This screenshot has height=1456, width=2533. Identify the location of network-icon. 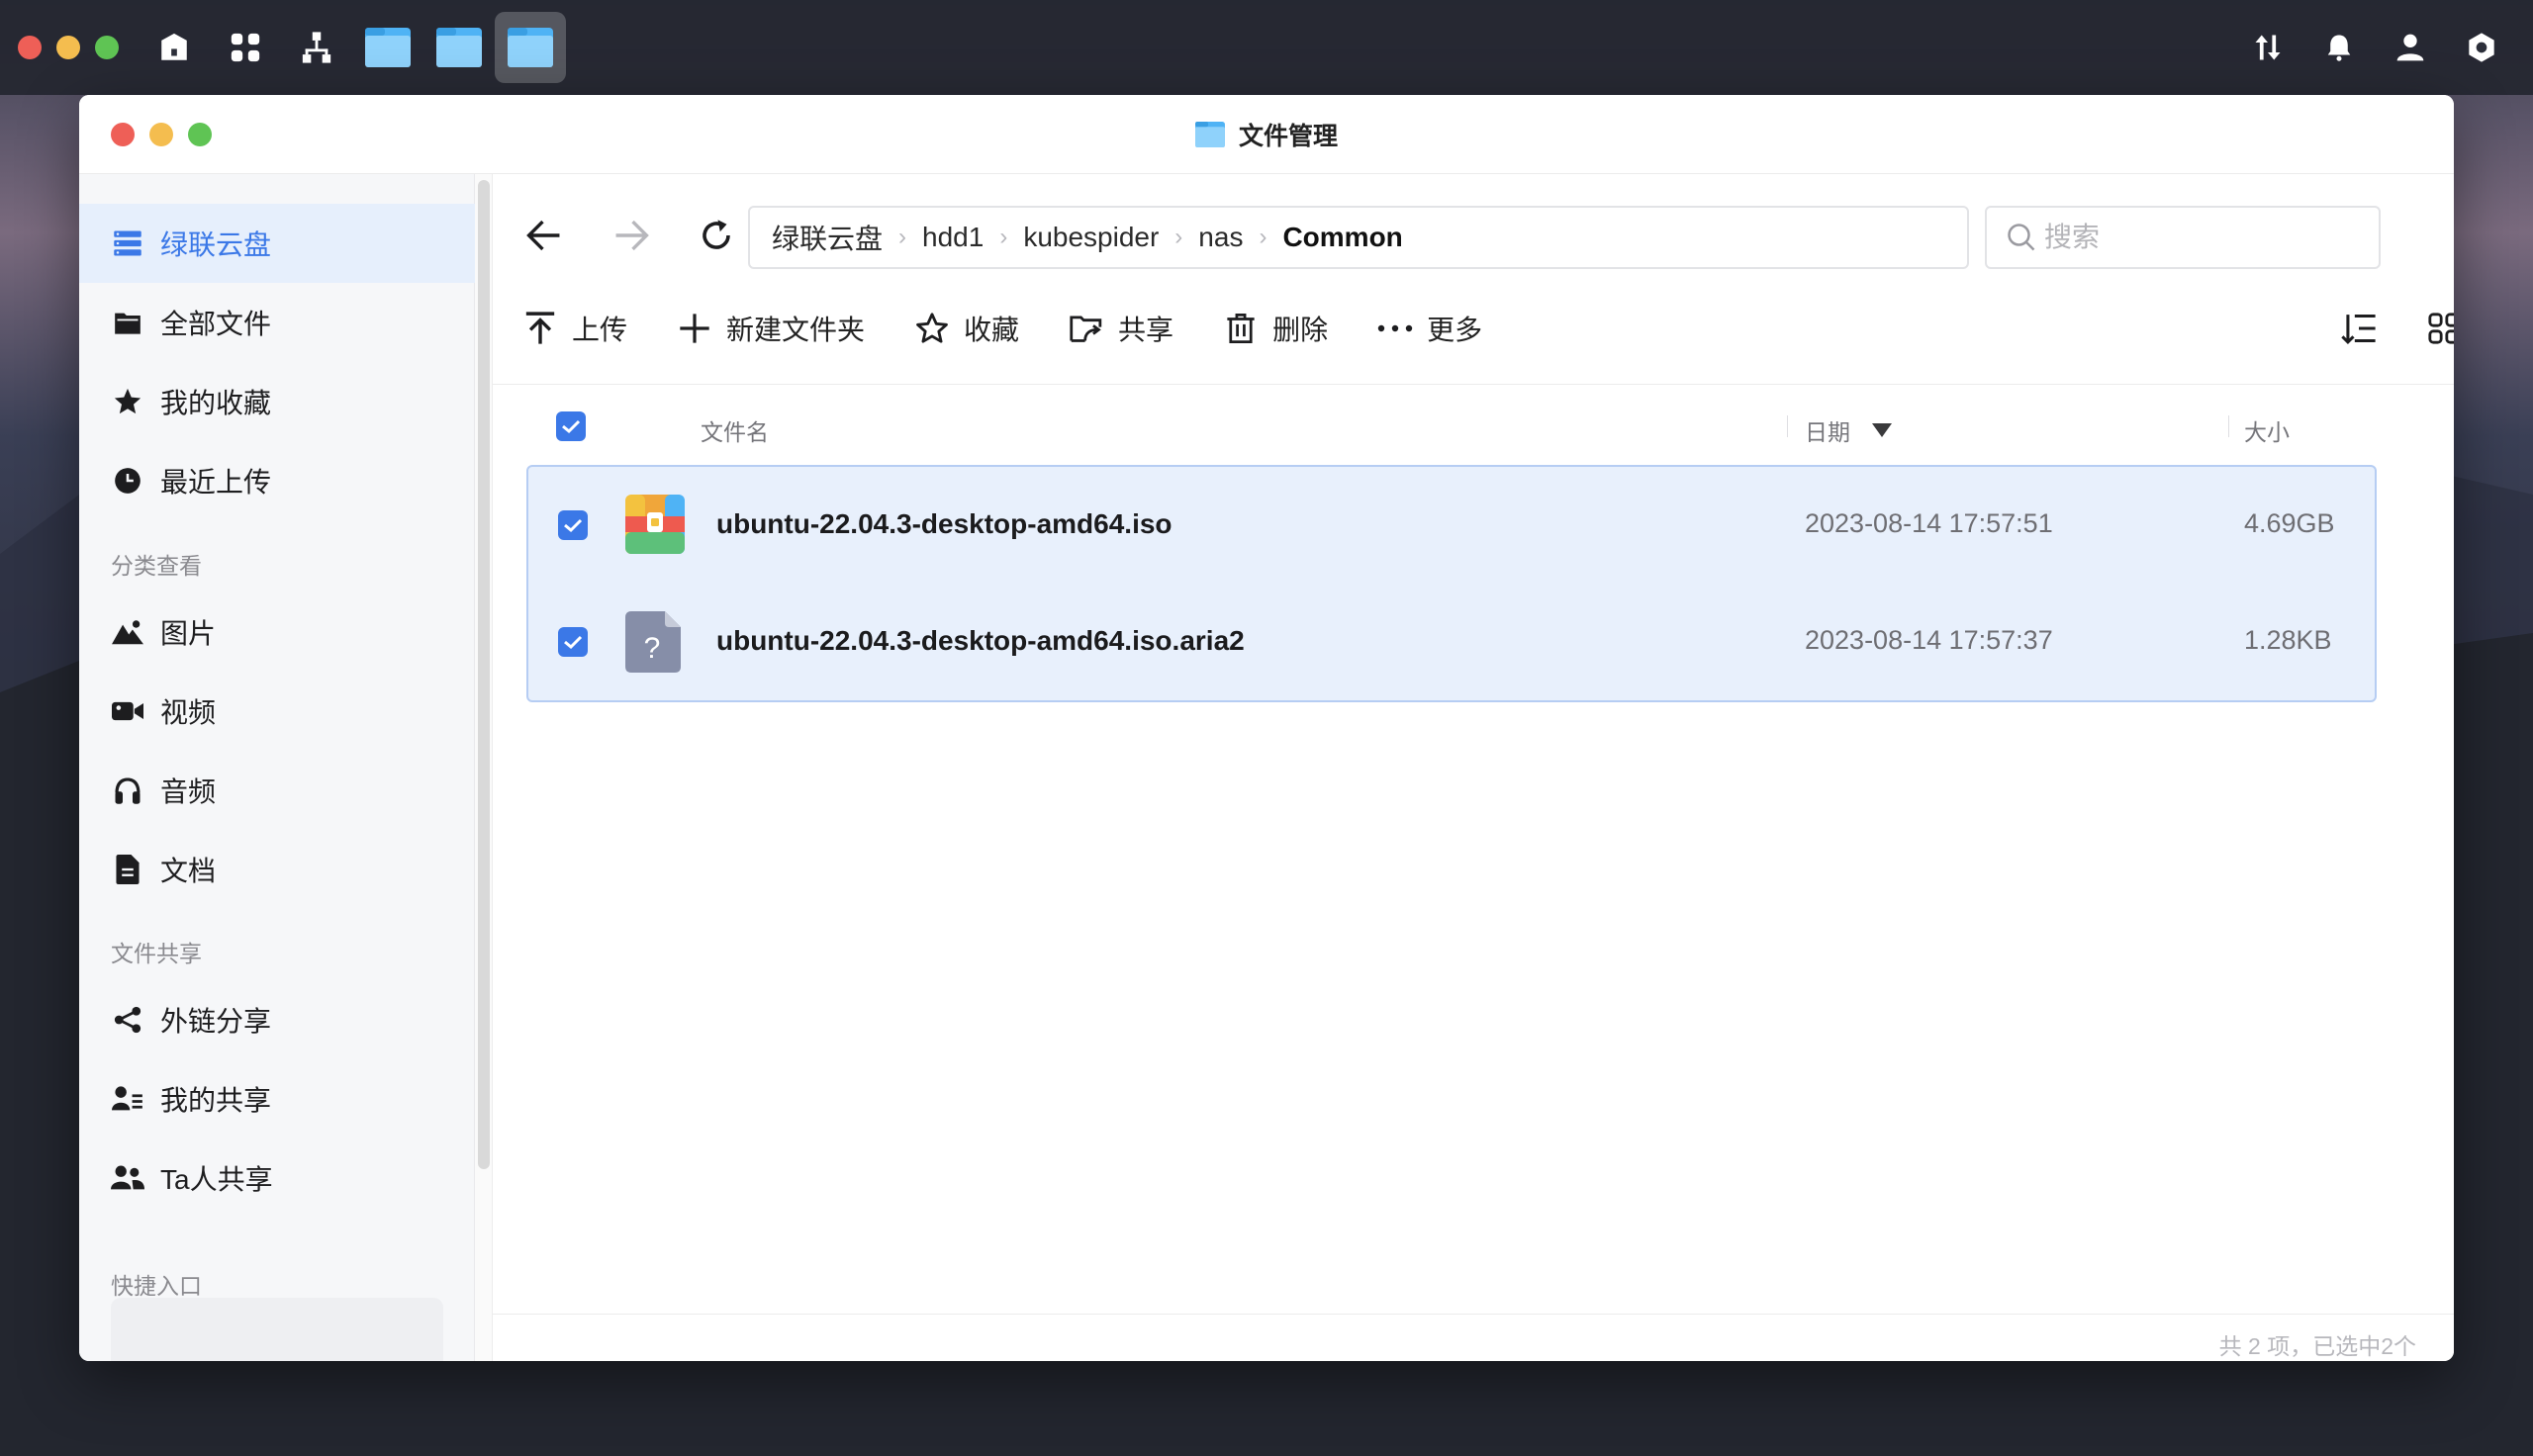
(316, 47).